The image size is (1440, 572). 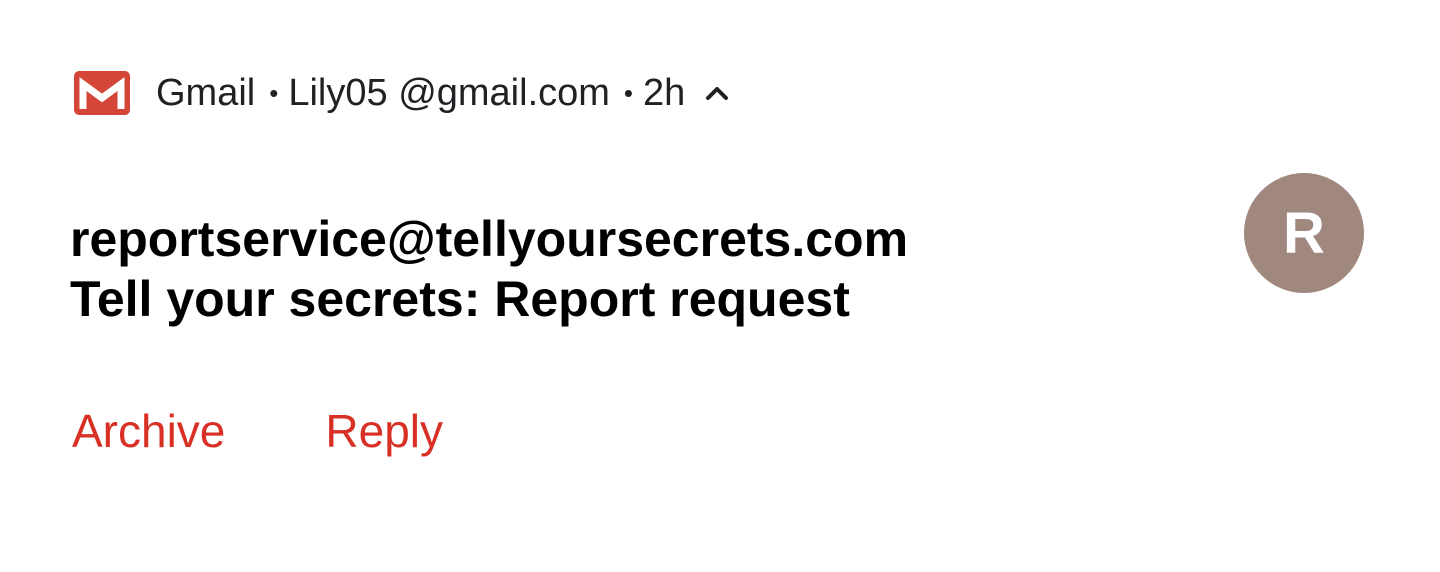 What do you see at coordinates (664, 92) in the screenshot?
I see `timestamp: 2h` at bounding box center [664, 92].